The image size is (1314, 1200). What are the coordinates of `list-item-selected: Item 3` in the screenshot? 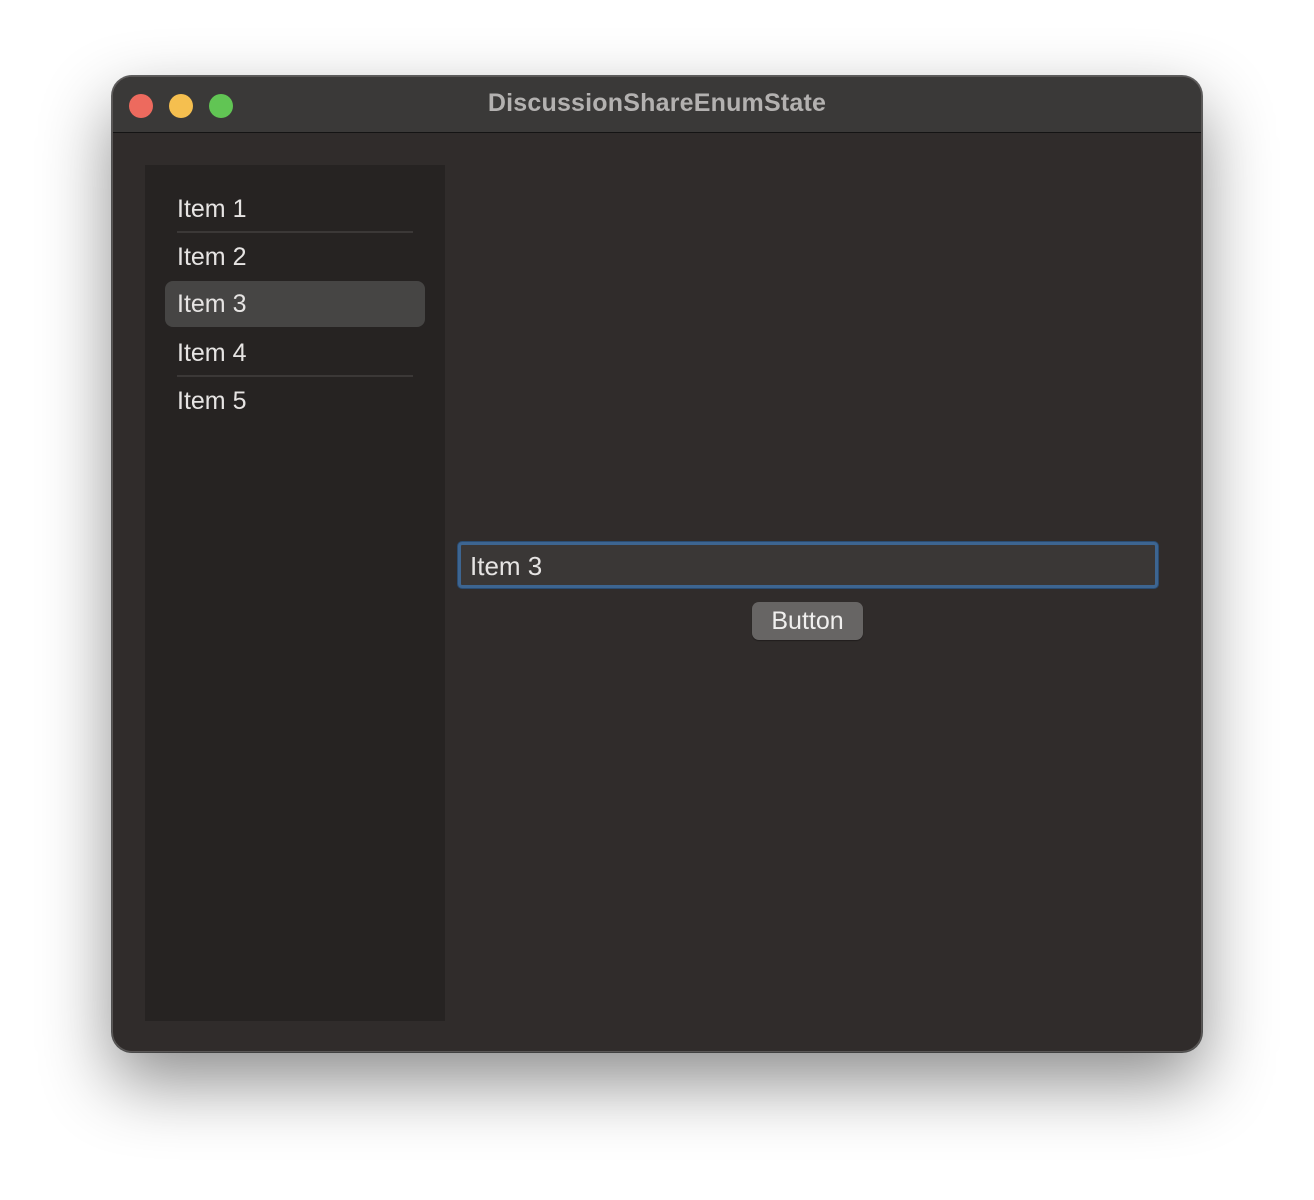 It's located at (295, 304).